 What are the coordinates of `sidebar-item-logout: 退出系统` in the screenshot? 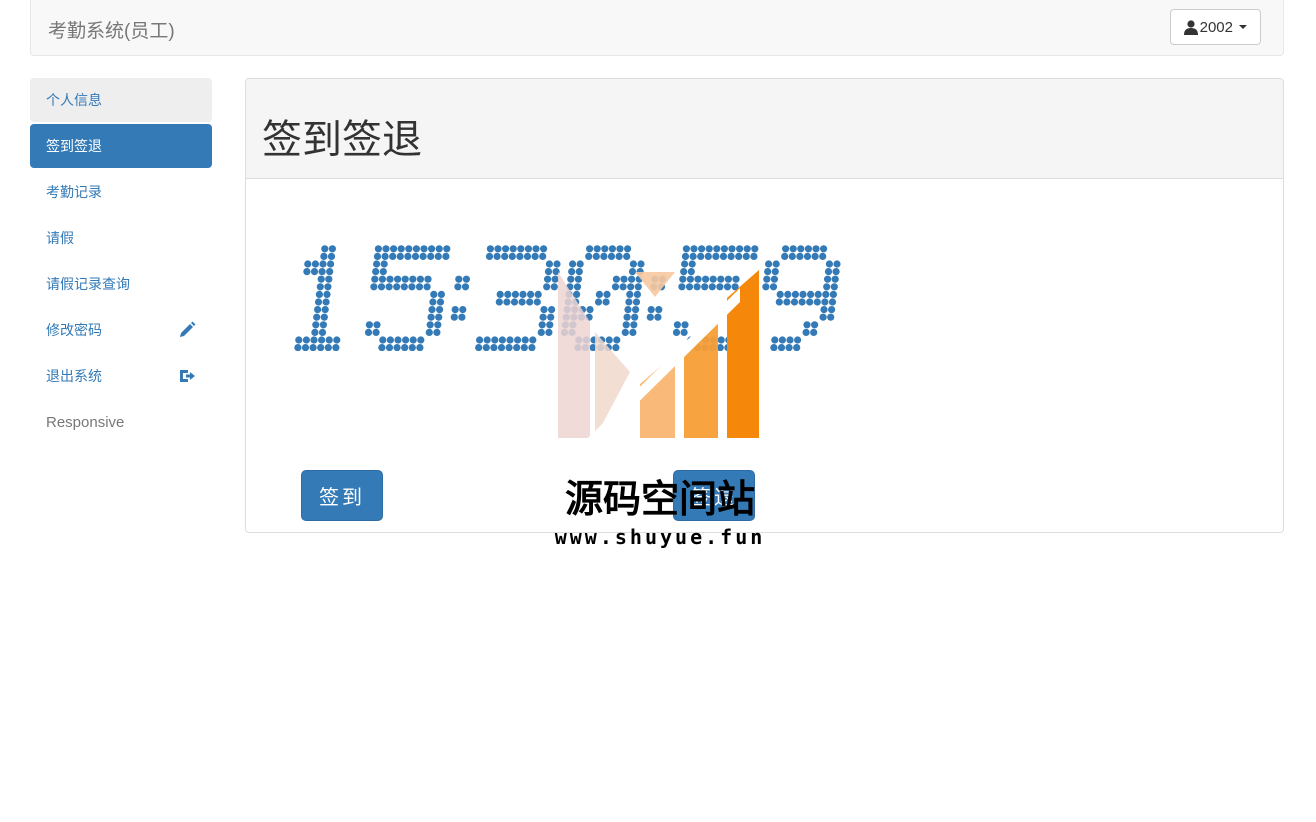 It's located at (121, 376).